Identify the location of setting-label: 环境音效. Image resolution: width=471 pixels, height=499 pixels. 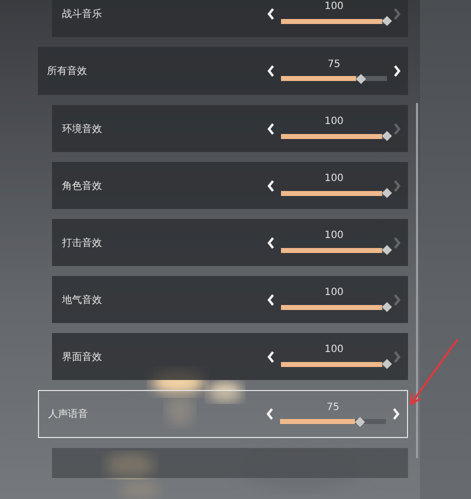
(82, 129).